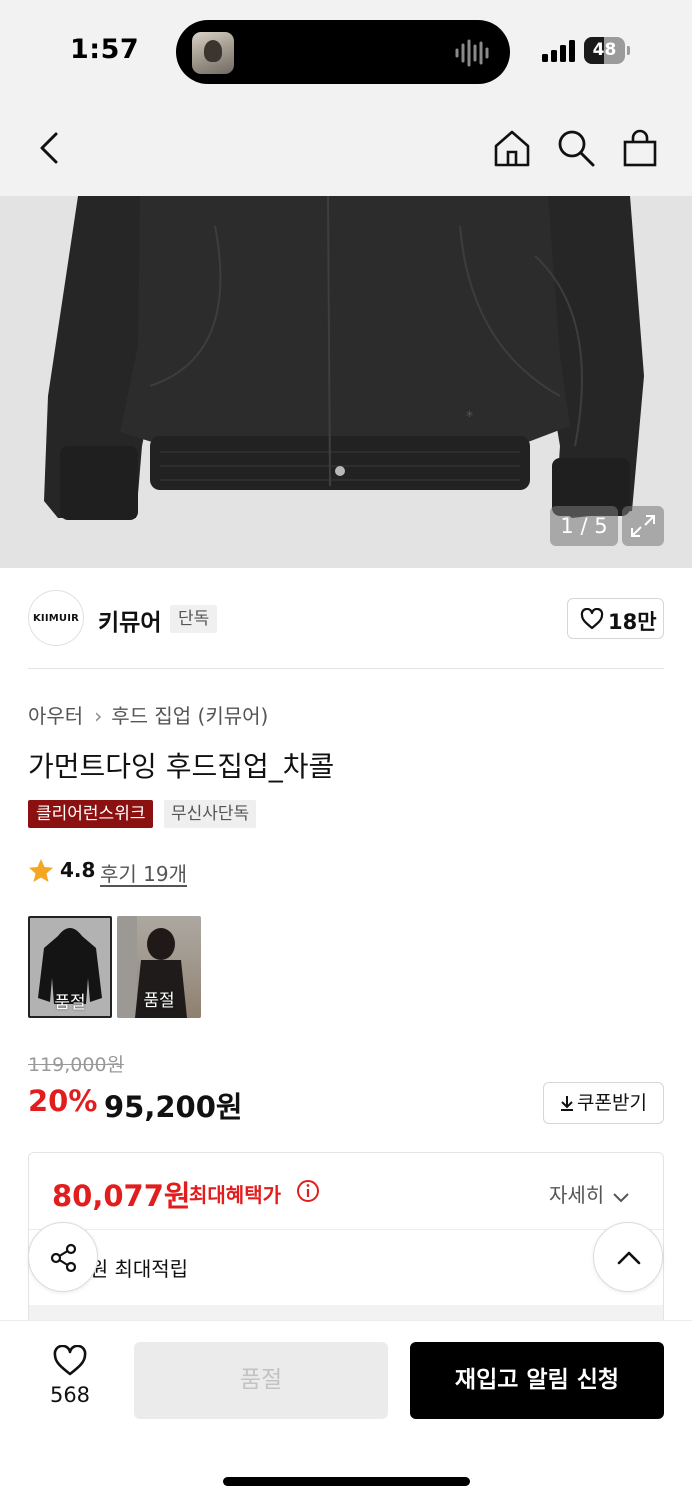  What do you see at coordinates (558, 51) in the screenshot?
I see `cellular-signal-icon` at bounding box center [558, 51].